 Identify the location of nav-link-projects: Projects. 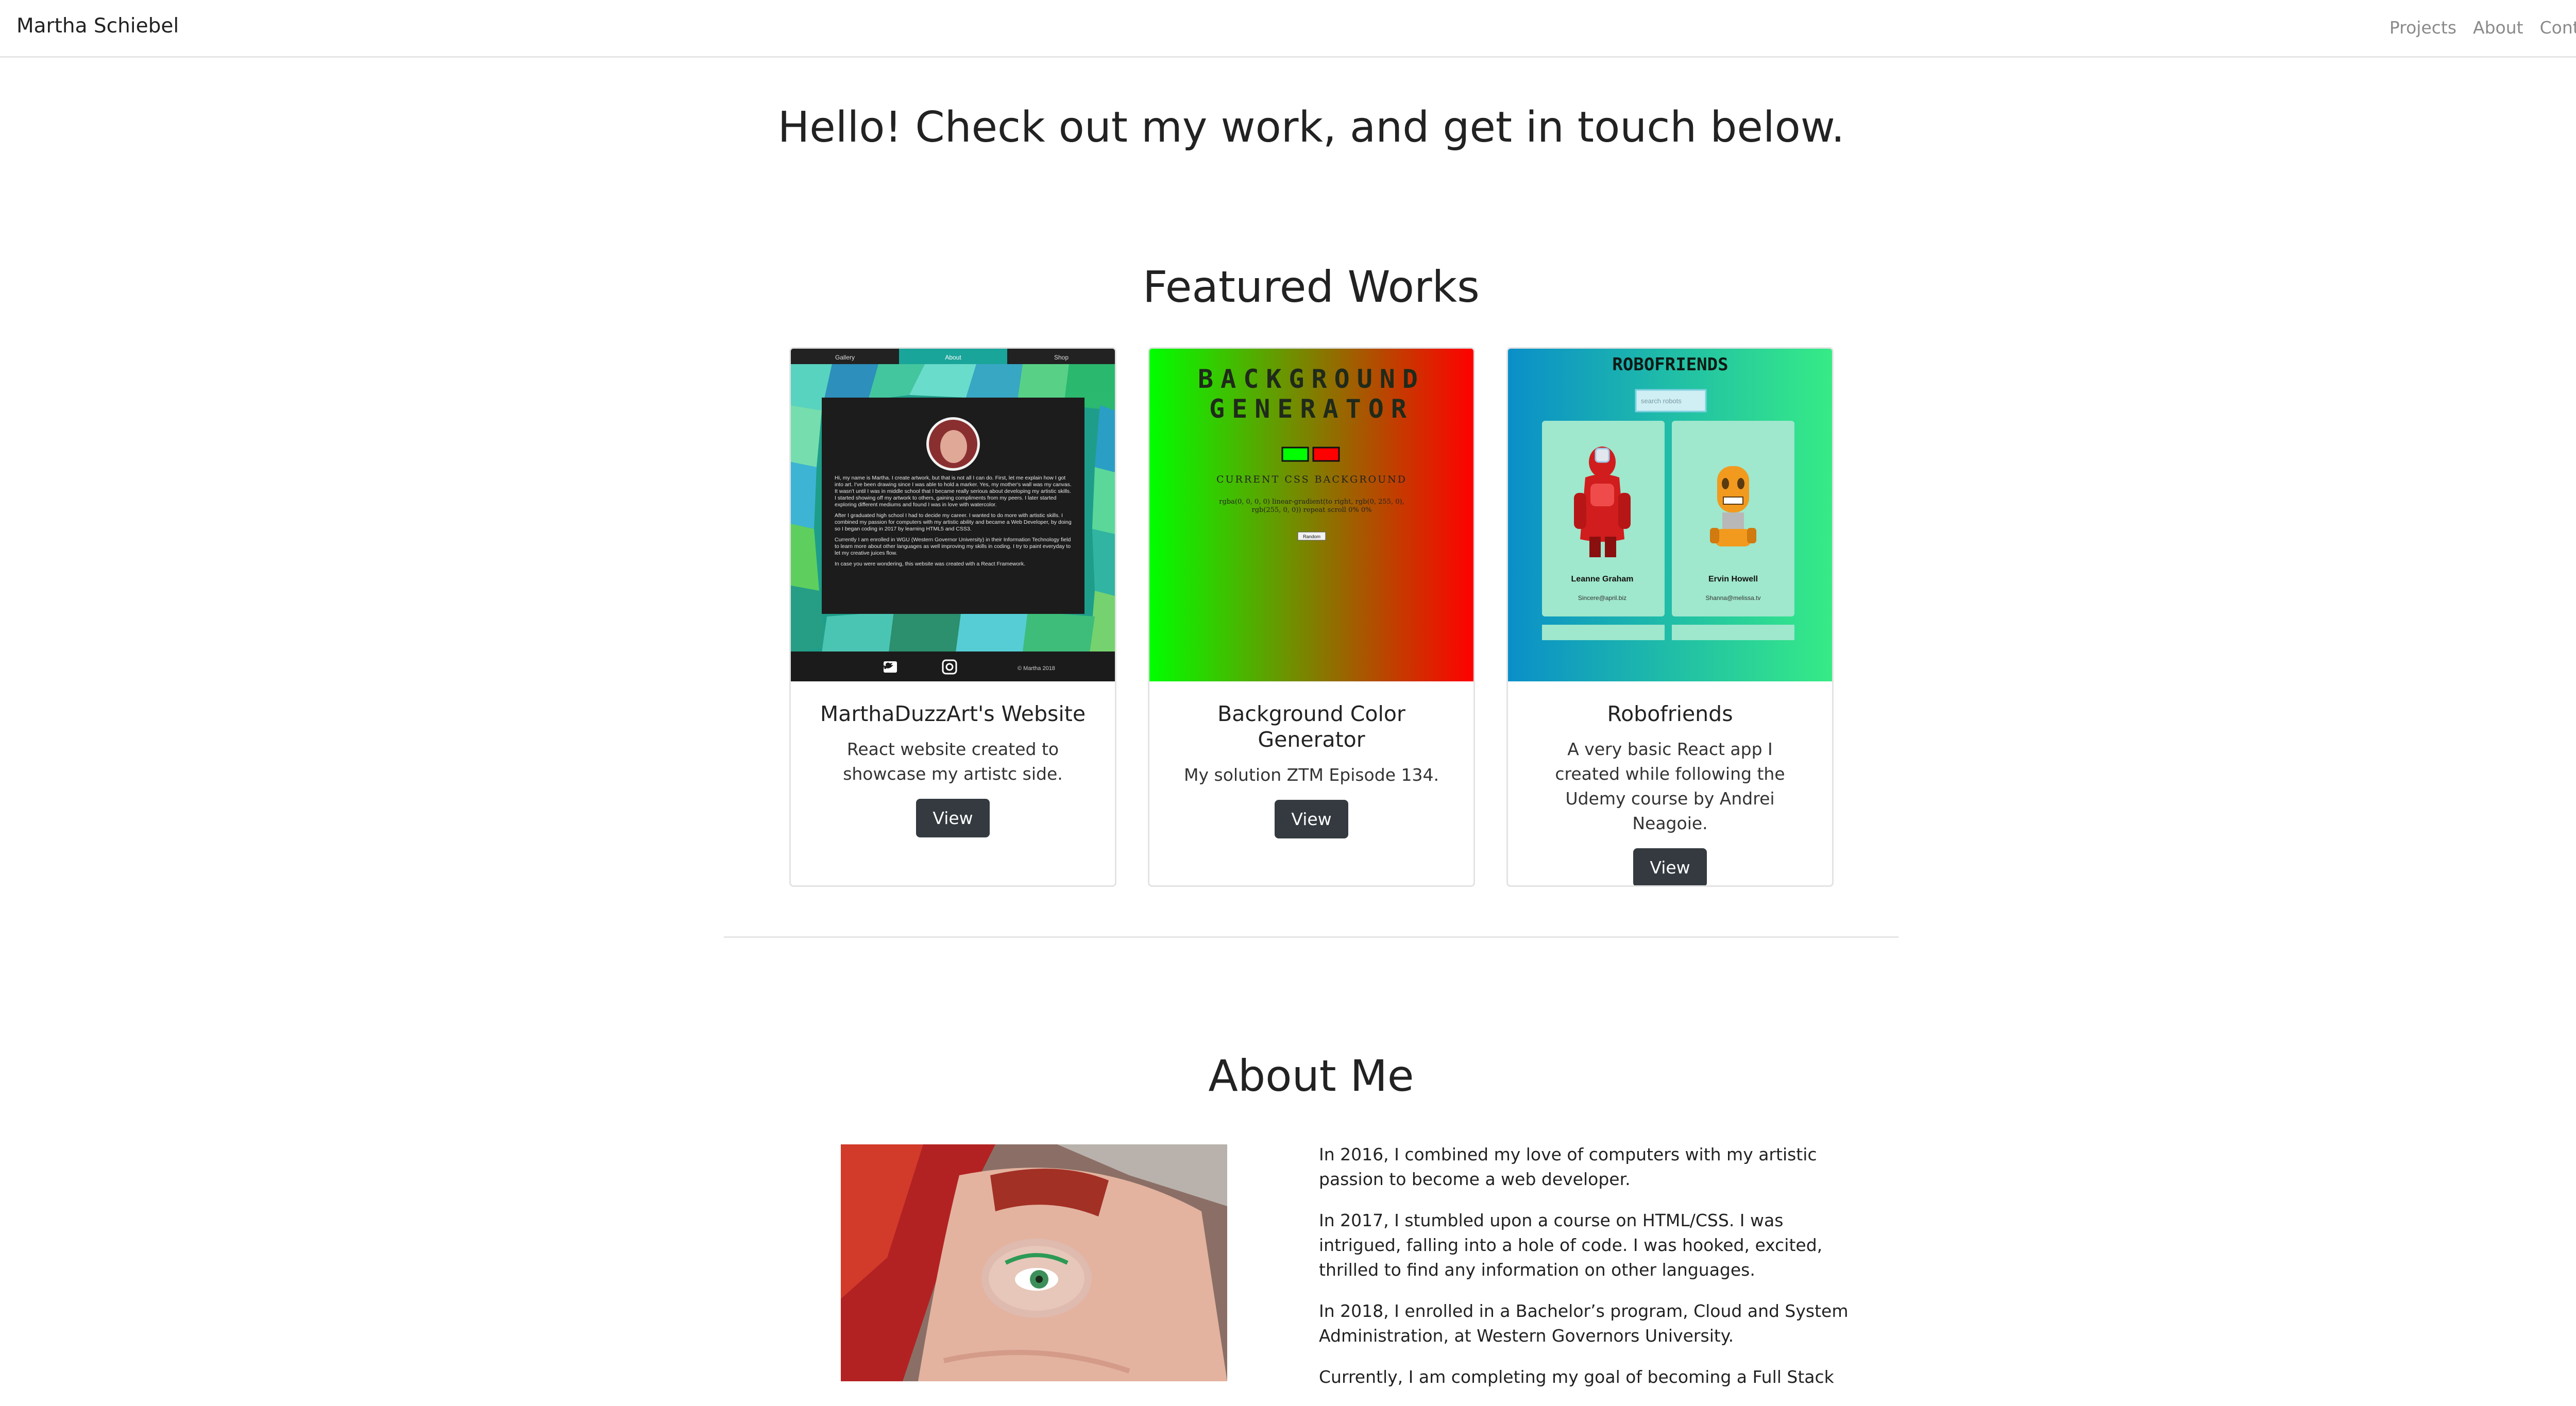
(2423, 28).